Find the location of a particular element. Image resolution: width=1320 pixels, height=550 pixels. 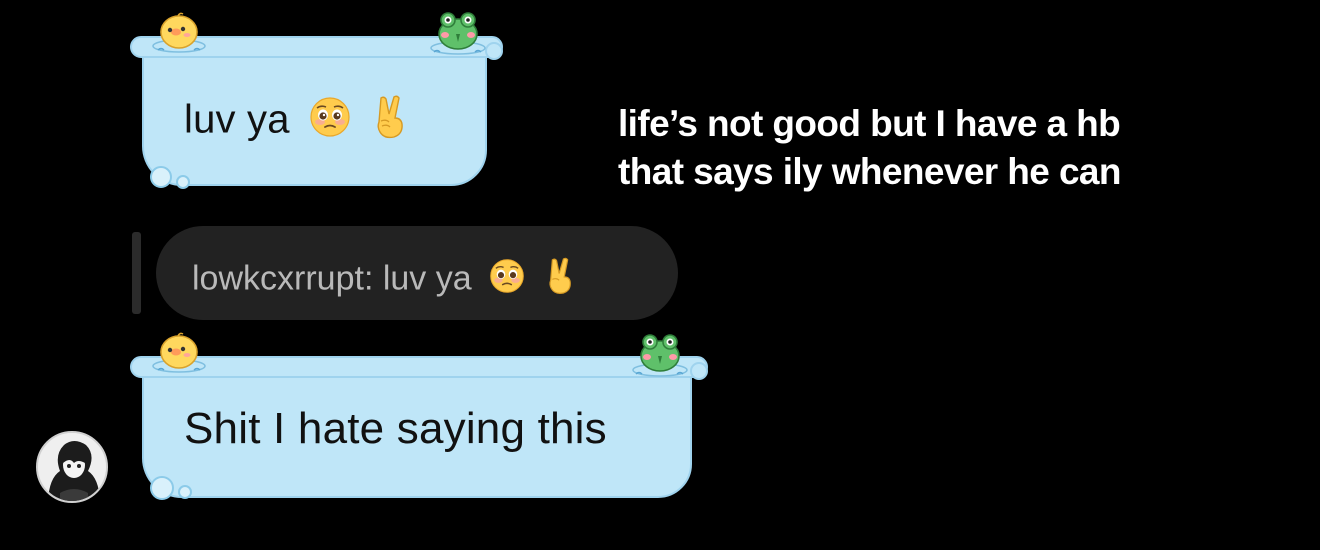

avatar is located at coordinates (72, 467).